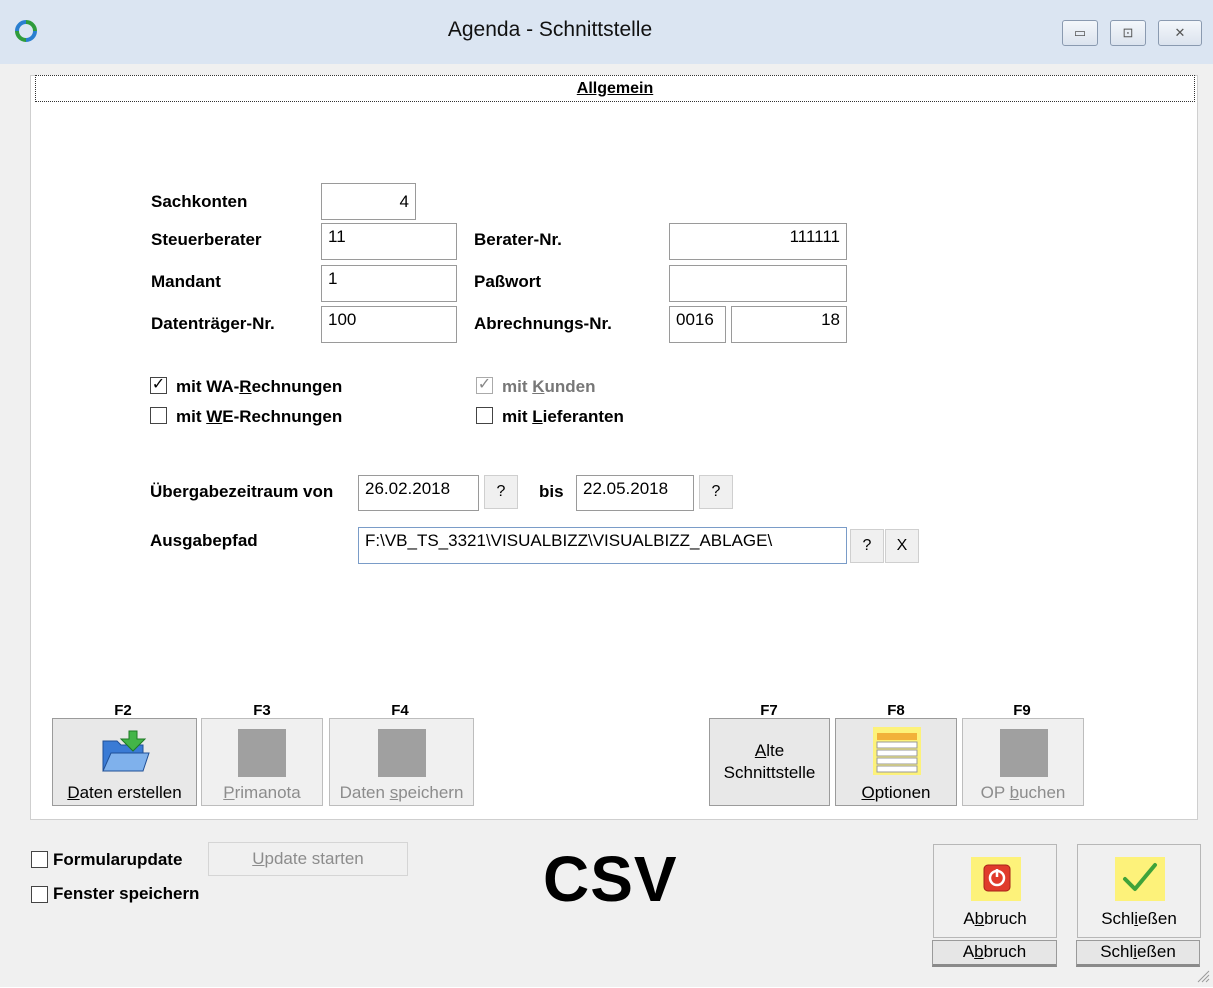 The width and height of the screenshot is (1213, 988). I want to click on minimize-button: ▭, so click(1080, 33).